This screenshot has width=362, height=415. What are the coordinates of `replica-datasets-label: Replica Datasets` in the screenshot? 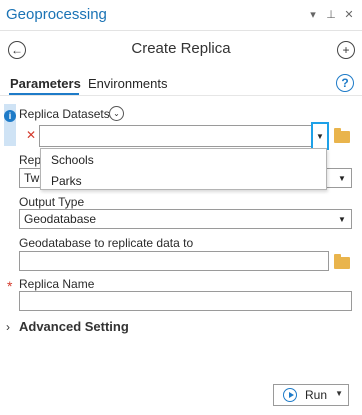 It's located at (64, 114).